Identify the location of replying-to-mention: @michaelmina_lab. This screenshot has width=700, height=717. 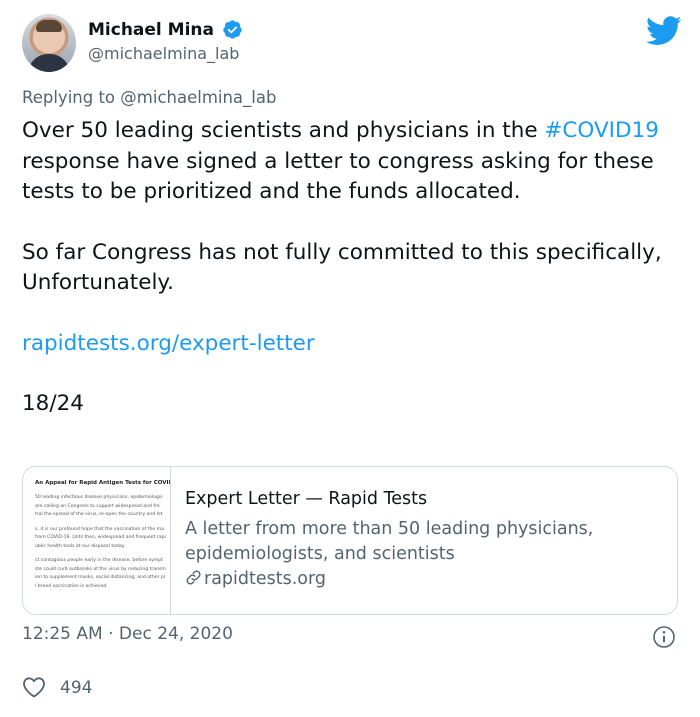
(198, 97).